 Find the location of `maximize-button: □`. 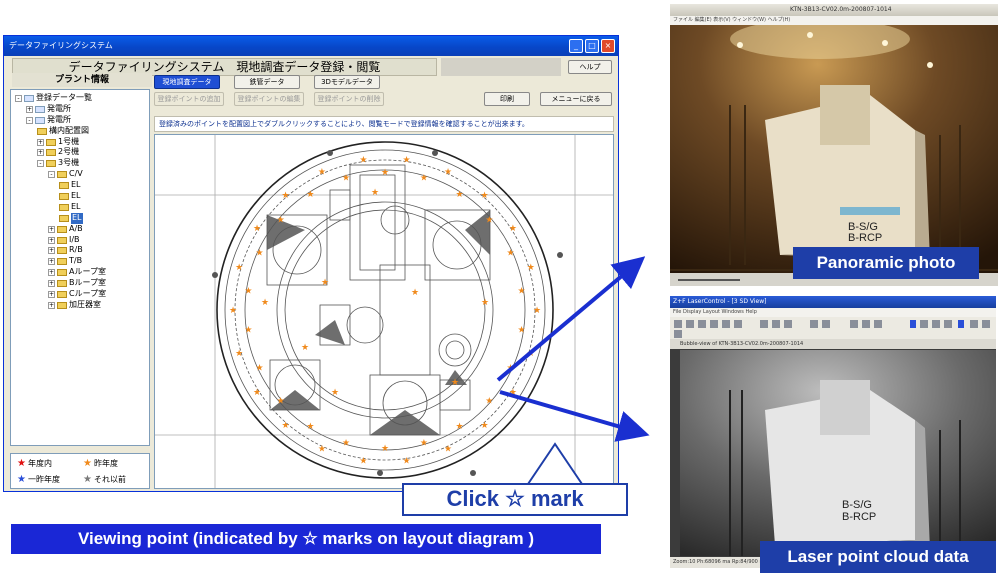

maximize-button: □ is located at coordinates (592, 46).